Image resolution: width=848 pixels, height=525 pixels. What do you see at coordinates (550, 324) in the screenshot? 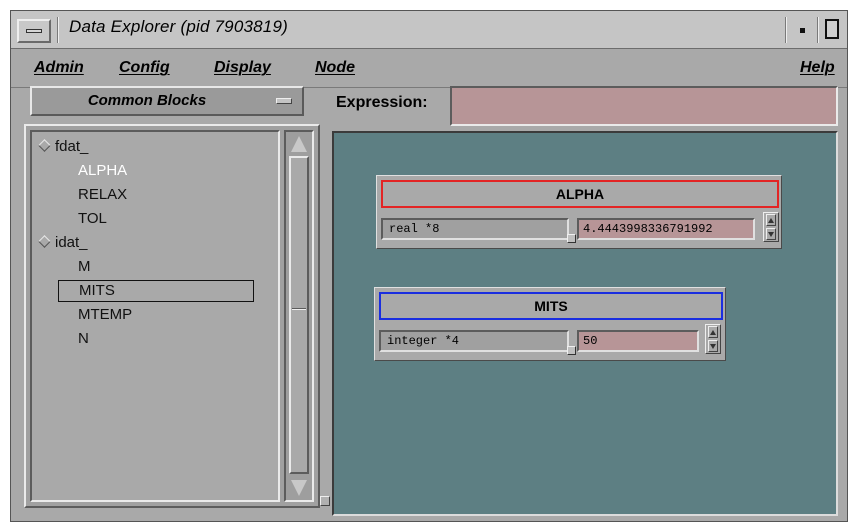
I see `variable-widget-mits: MITS integer *4 50` at bounding box center [550, 324].